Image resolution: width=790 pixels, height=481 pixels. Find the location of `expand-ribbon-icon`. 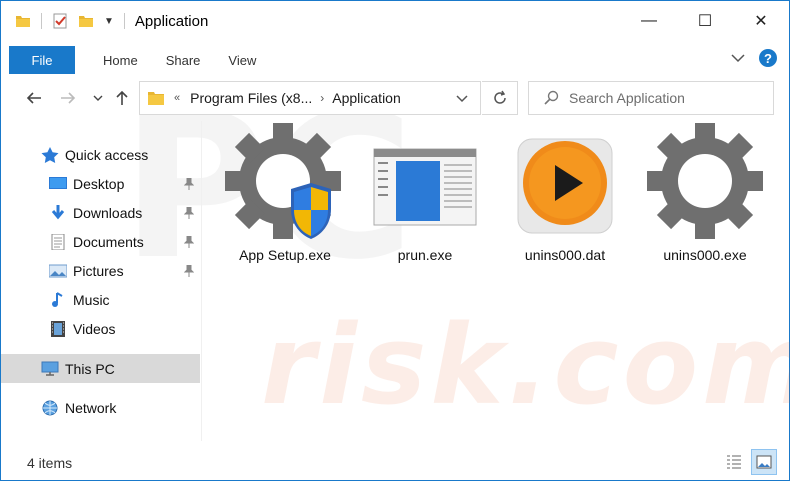

expand-ribbon-icon is located at coordinates (738, 58).